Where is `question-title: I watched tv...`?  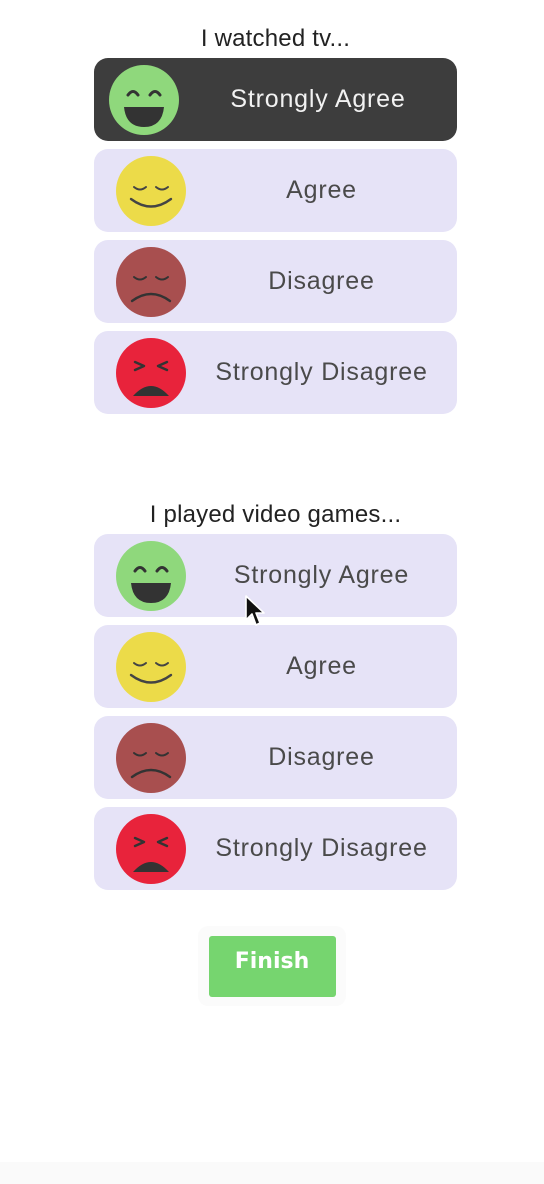
question-title: I watched tv... is located at coordinates (275, 38).